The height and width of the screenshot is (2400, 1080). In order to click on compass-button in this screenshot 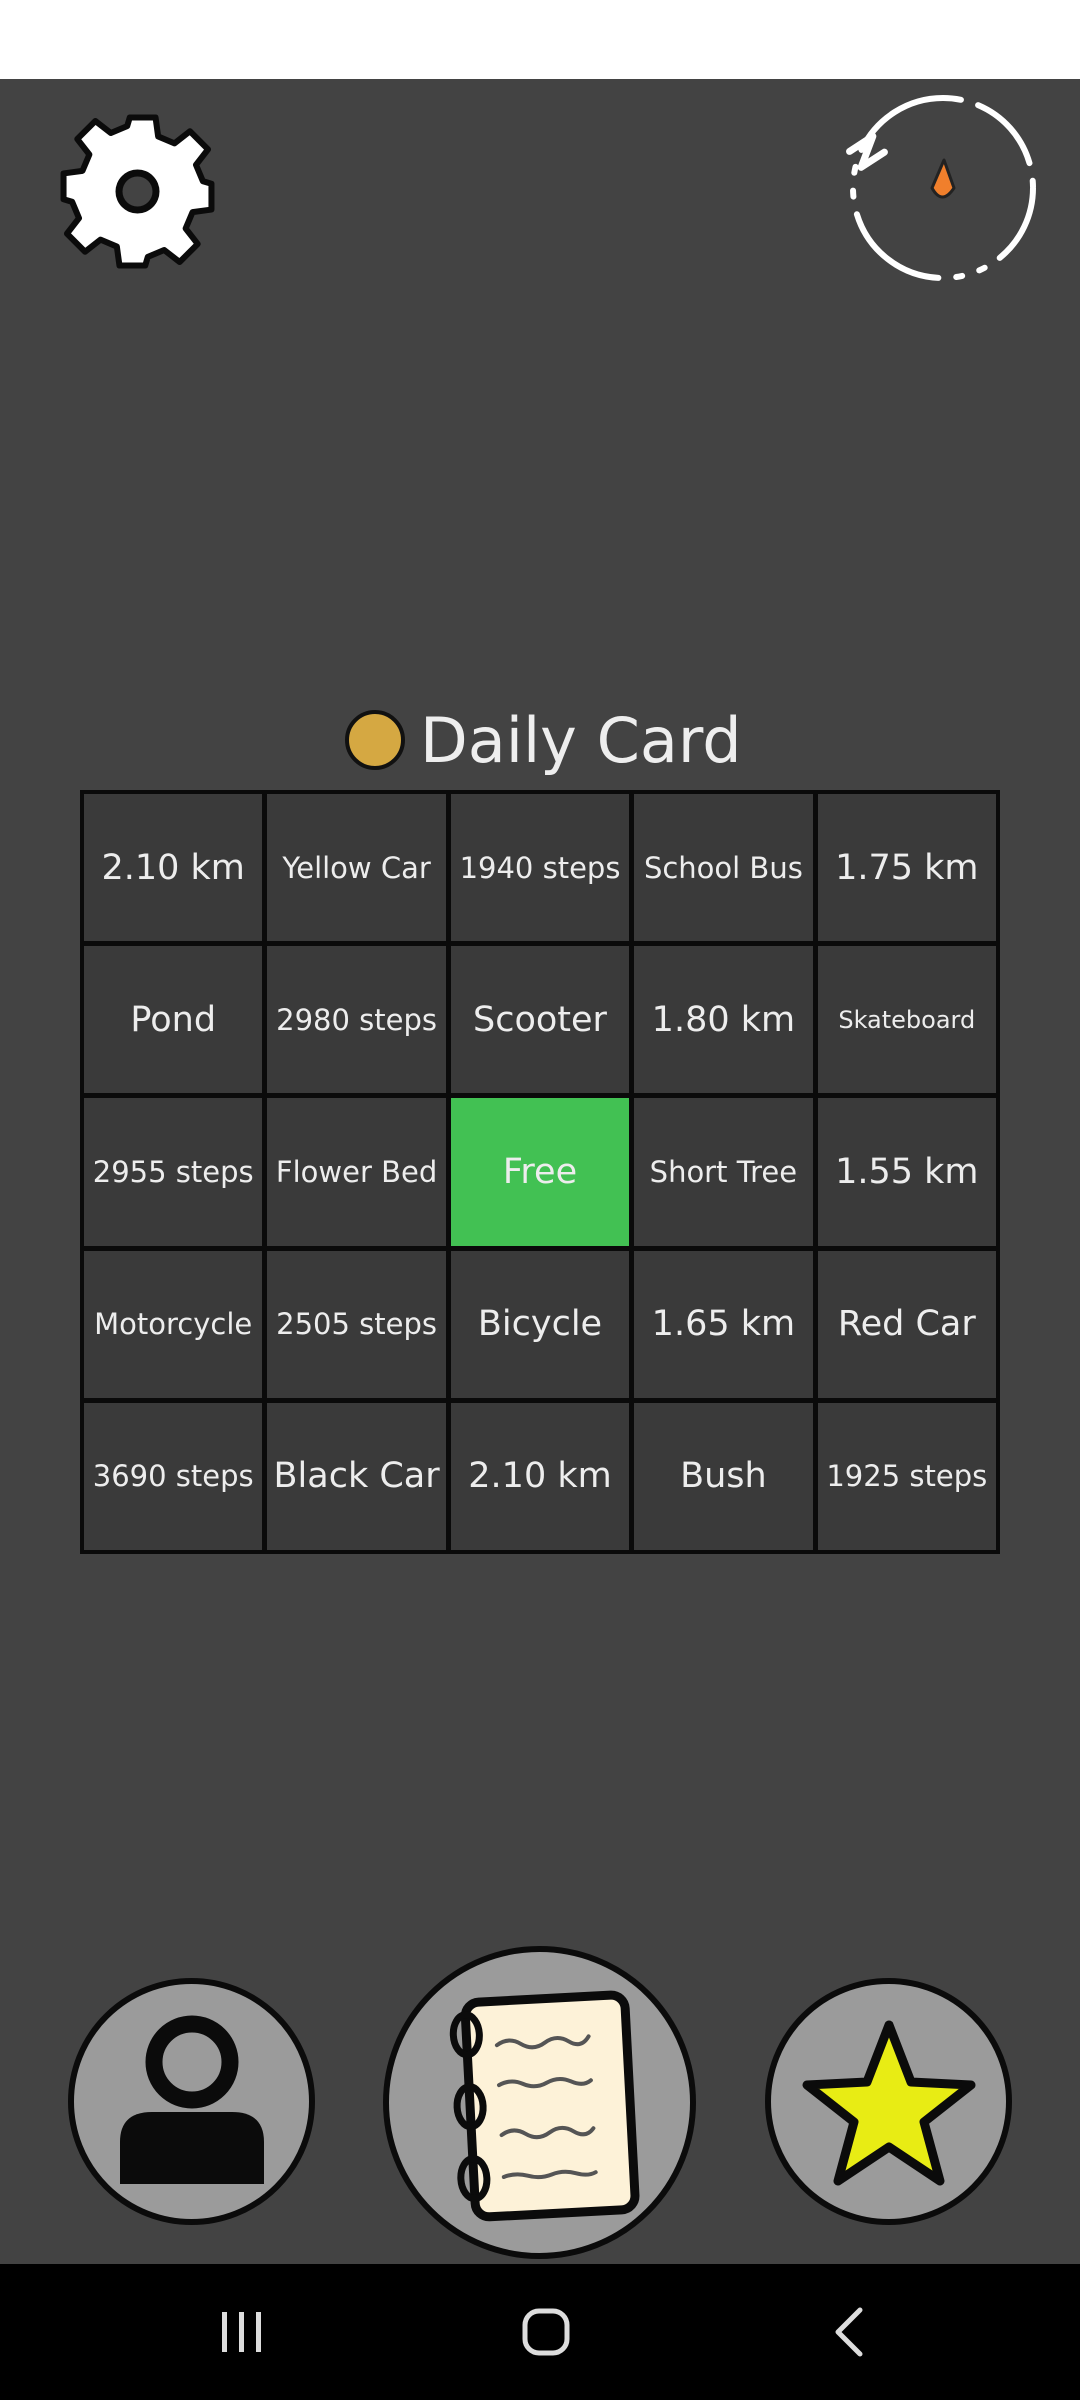, I will do `click(941, 193)`.